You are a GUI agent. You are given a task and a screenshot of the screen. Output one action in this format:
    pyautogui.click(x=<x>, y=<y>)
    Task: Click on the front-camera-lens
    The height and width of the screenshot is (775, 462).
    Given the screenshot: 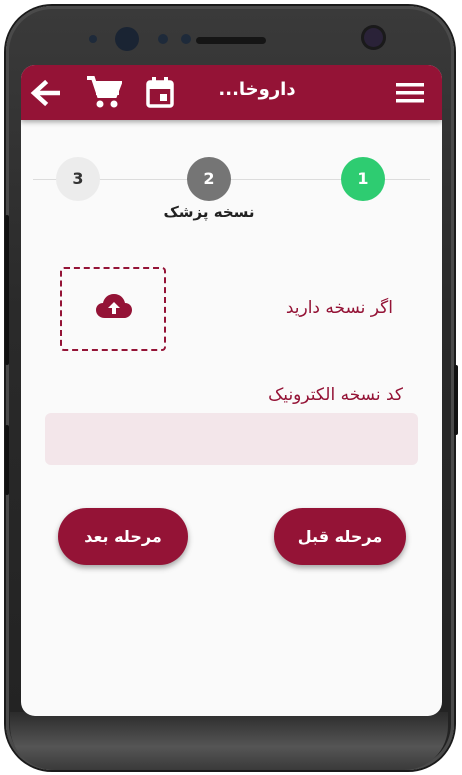 What is the action you would take?
    pyautogui.click(x=127, y=39)
    